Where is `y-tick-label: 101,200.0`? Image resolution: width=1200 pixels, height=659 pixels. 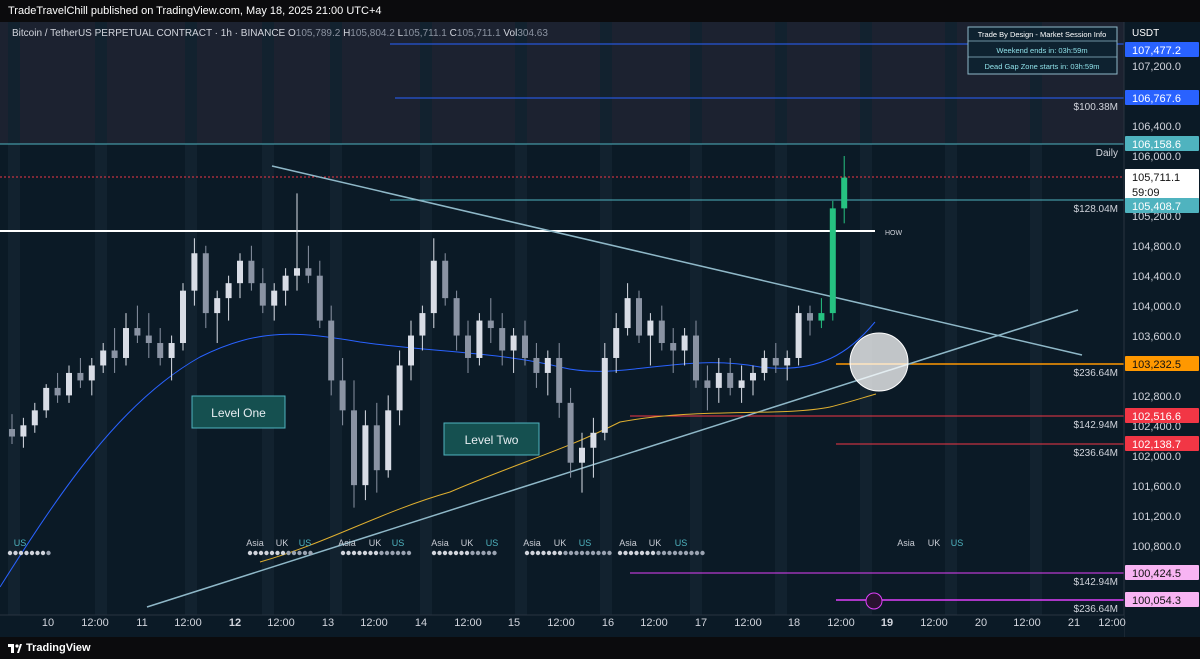
y-tick-label: 101,200.0 is located at coordinates (1156, 517).